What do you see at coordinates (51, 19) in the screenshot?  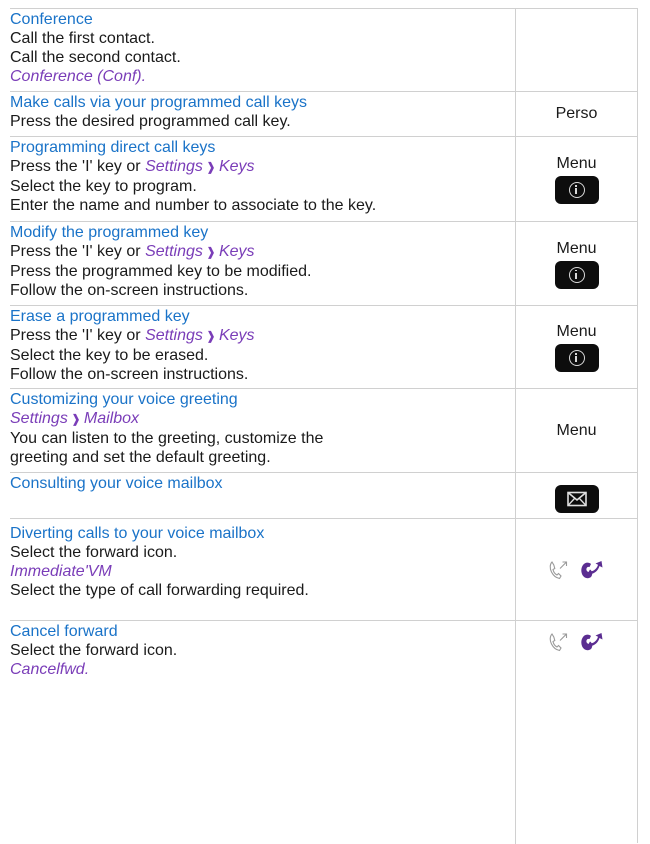 I see `section-title: Conference` at bounding box center [51, 19].